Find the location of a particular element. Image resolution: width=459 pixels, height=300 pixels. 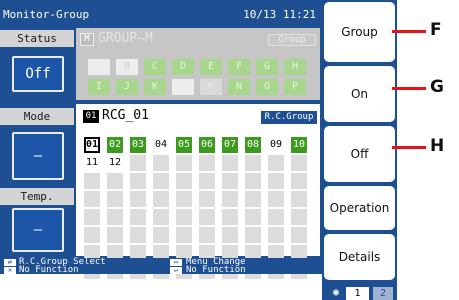

group-cell: E is located at coordinates (211, 67).